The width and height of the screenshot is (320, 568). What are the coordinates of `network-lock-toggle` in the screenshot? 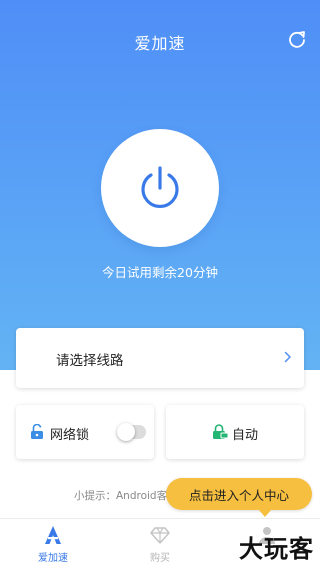 It's located at (131, 432).